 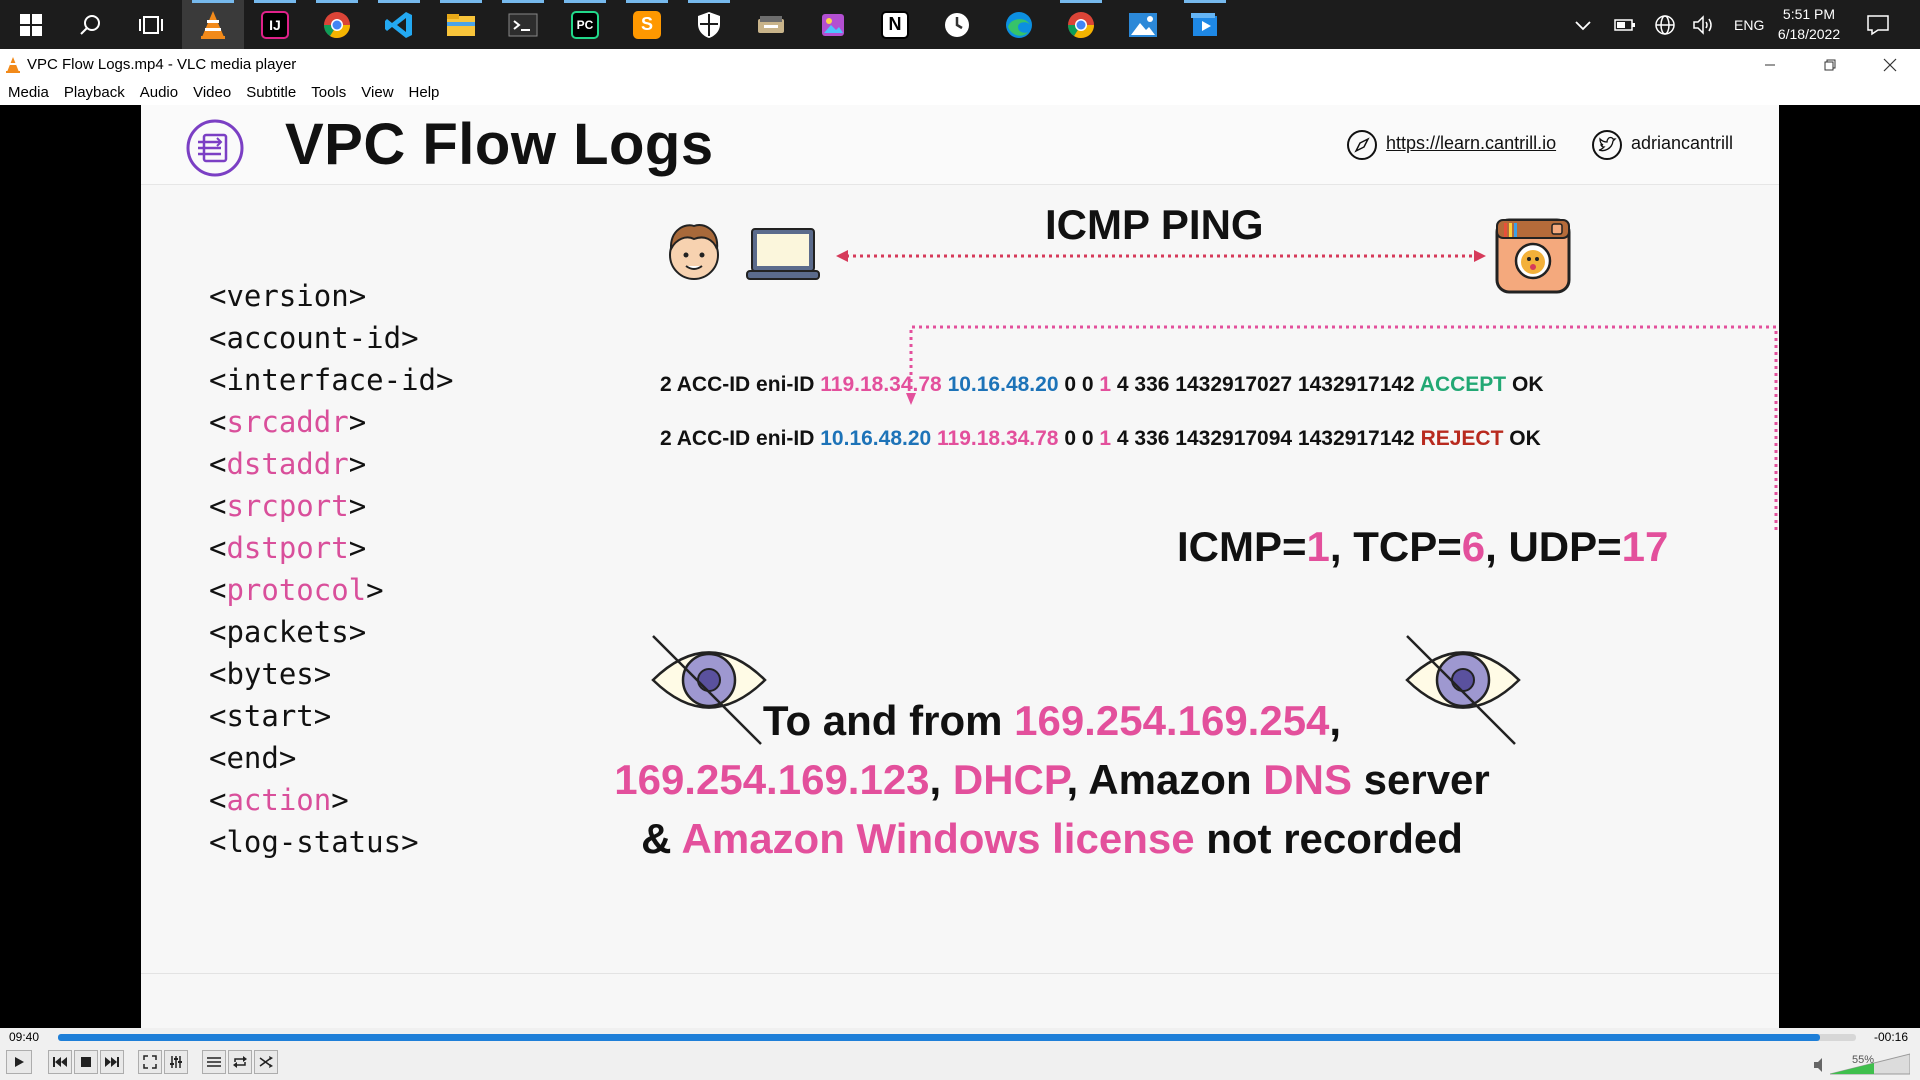 What do you see at coordinates (31, 24) in the screenshot?
I see `start-button` at bounding box center [31, 24].